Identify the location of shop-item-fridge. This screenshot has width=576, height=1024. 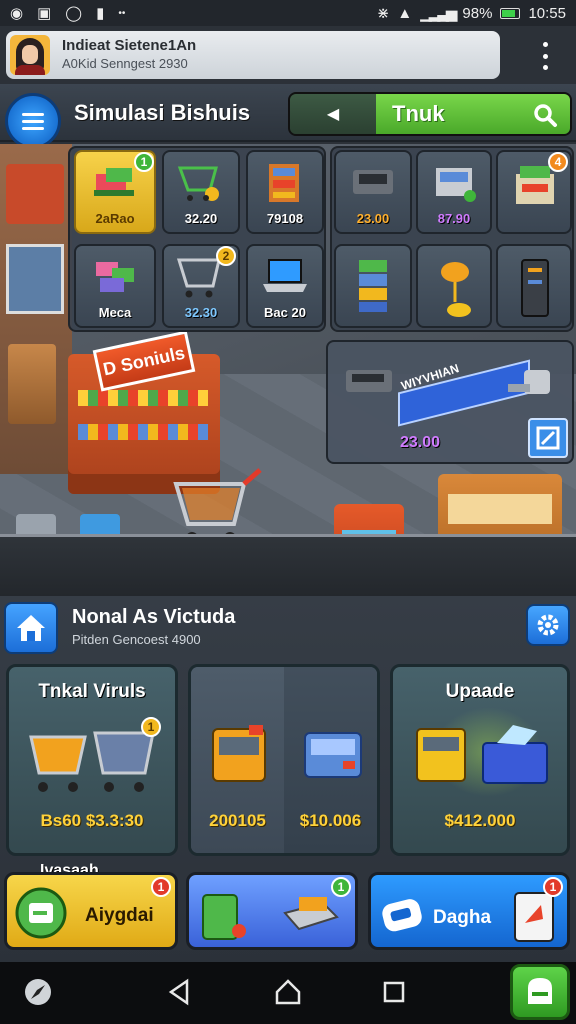
(534, 286).